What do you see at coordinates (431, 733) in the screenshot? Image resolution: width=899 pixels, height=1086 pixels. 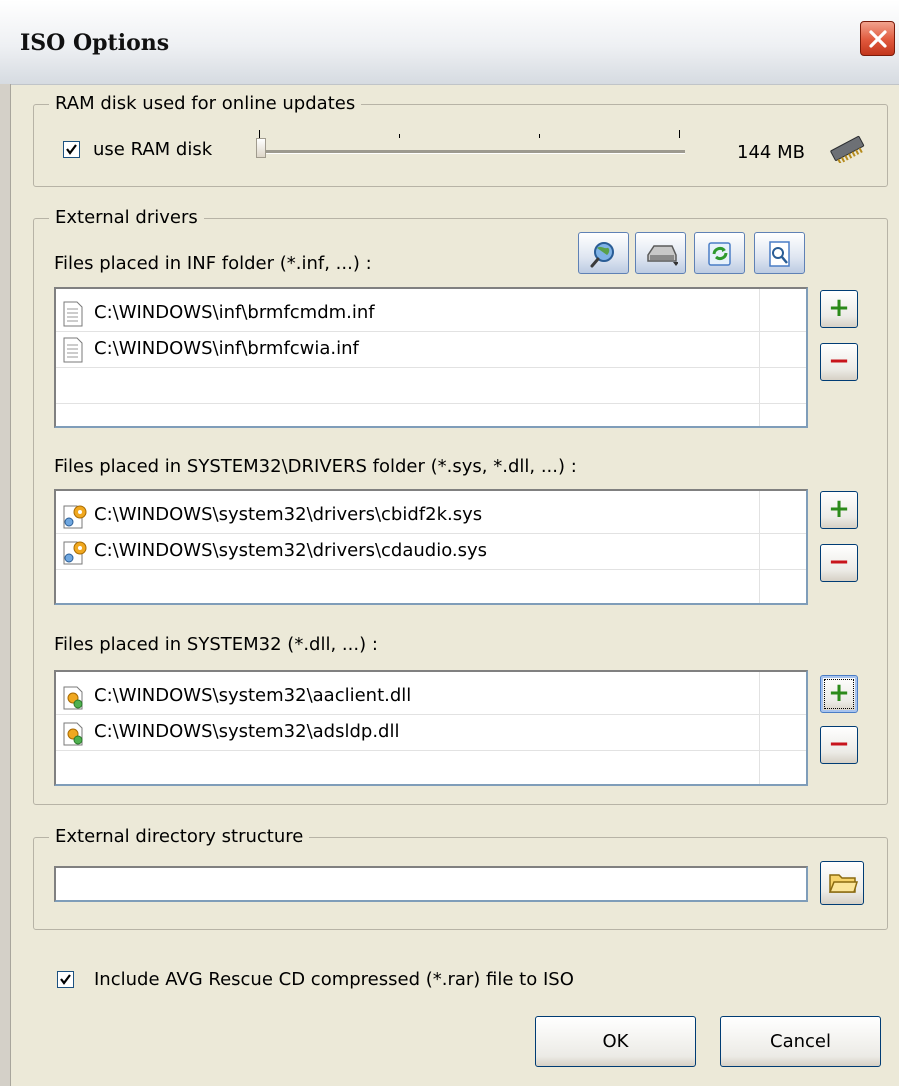 I see `list-item: C:\WINDOWS\system32\adsldp.dll` at bounding box center [431, 733].